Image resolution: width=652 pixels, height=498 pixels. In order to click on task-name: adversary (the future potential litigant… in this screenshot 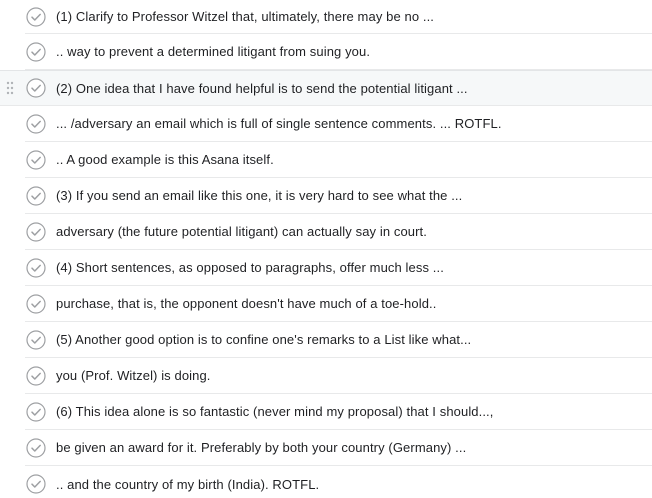, I will do `click(241, 231)`.